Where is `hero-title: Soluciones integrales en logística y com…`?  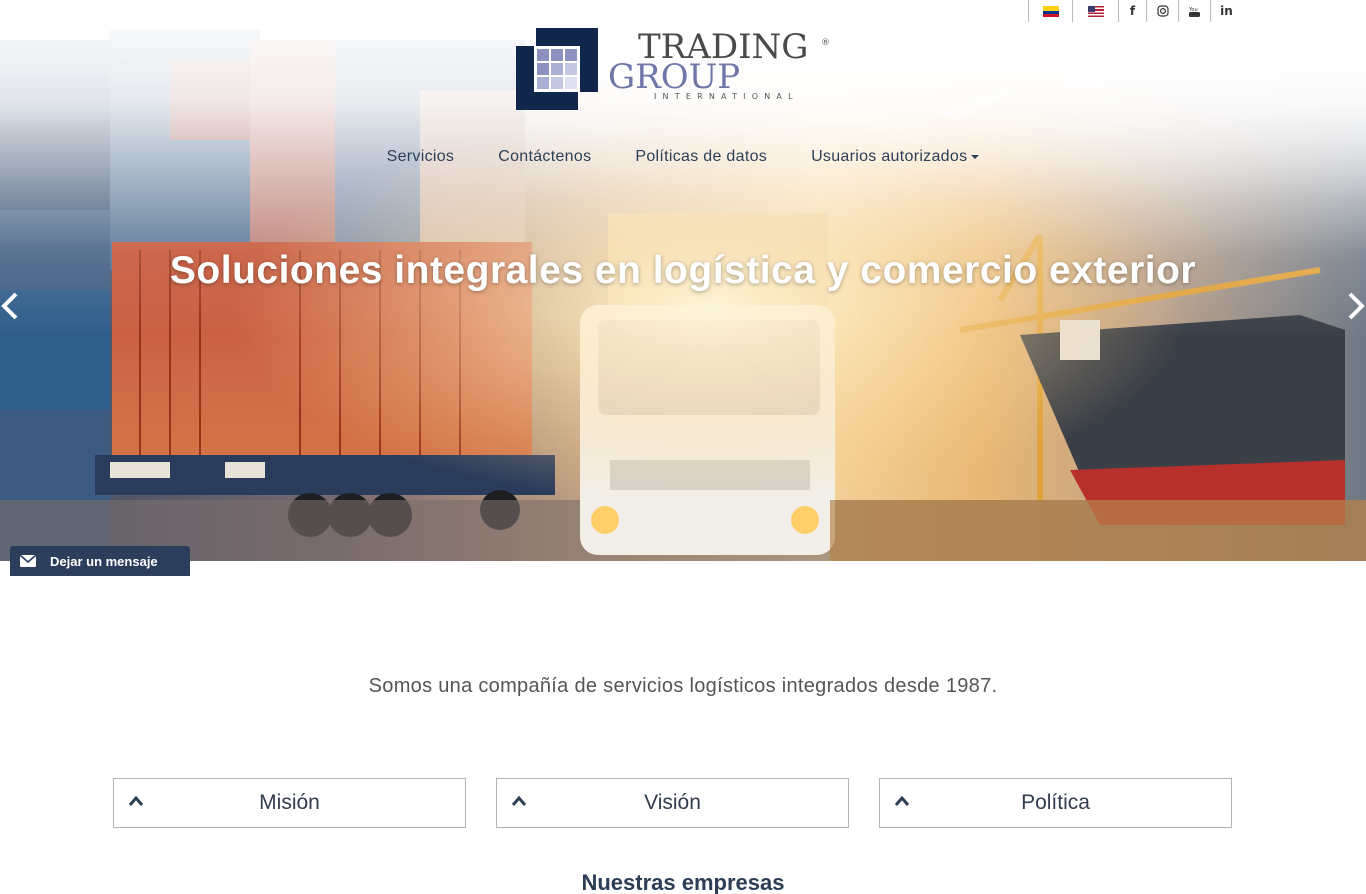
hero-title: Soluciones integrales en logística y com… is located at coordinates (683, 270).